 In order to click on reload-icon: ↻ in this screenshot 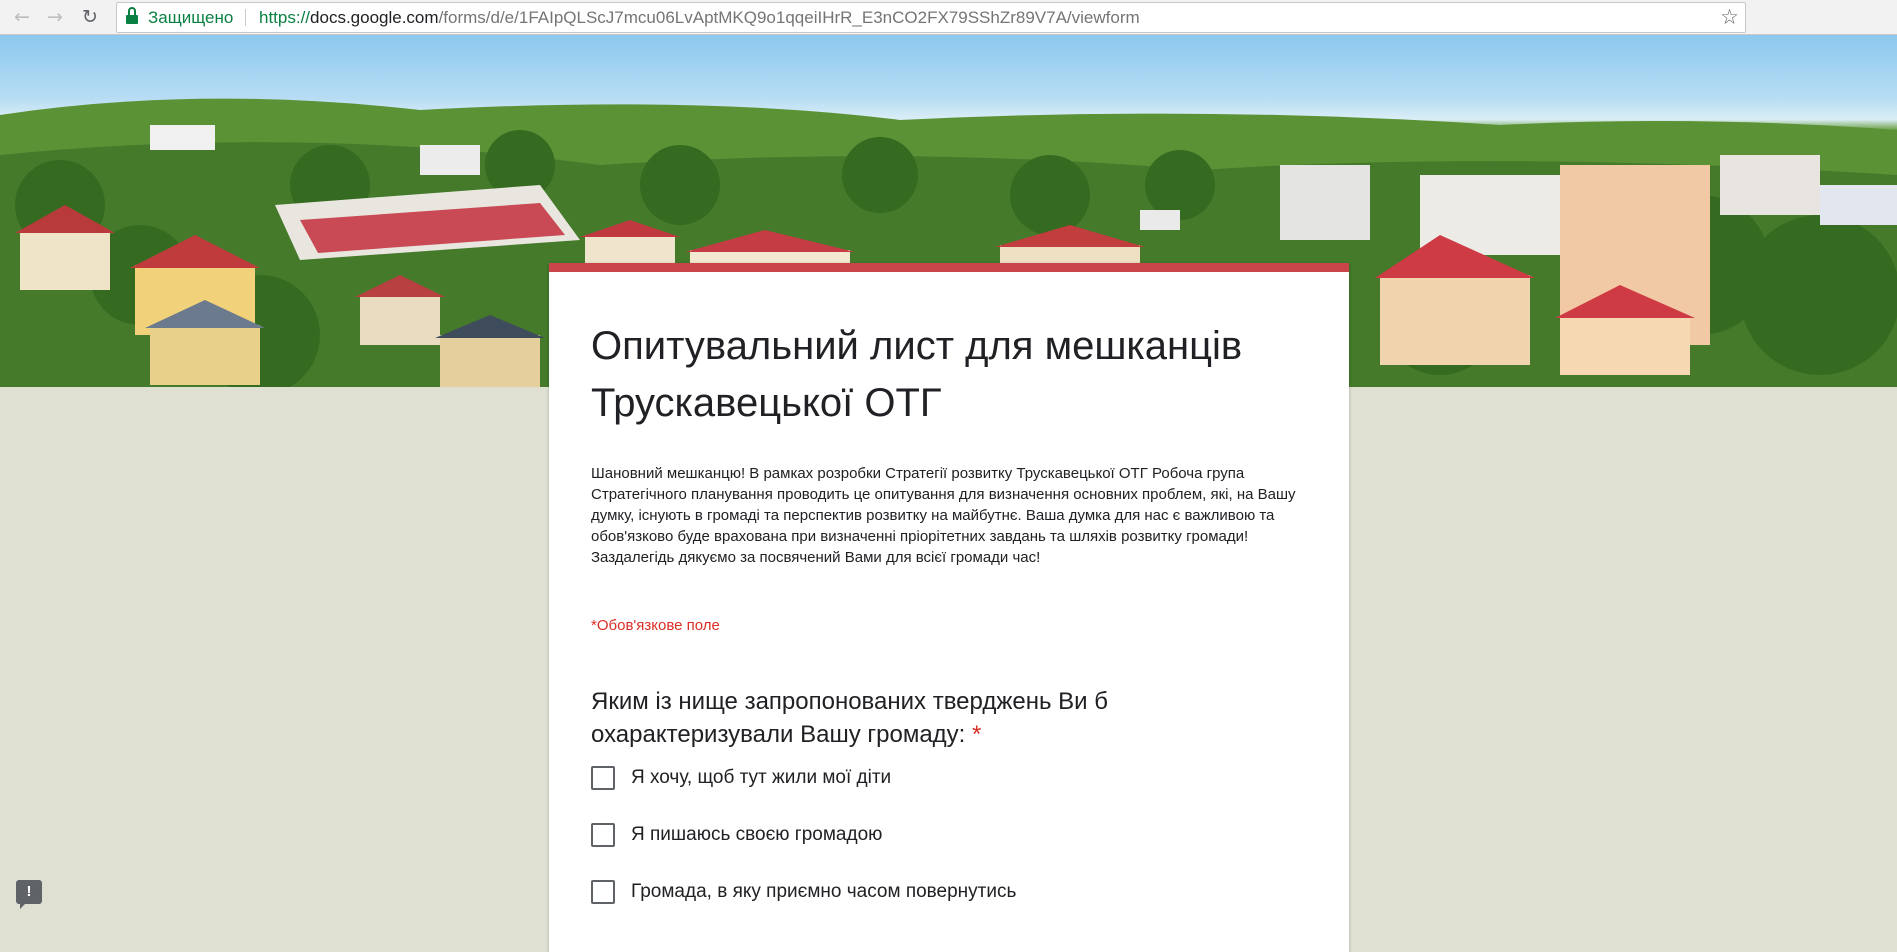, I will do `click(90, 17)`.